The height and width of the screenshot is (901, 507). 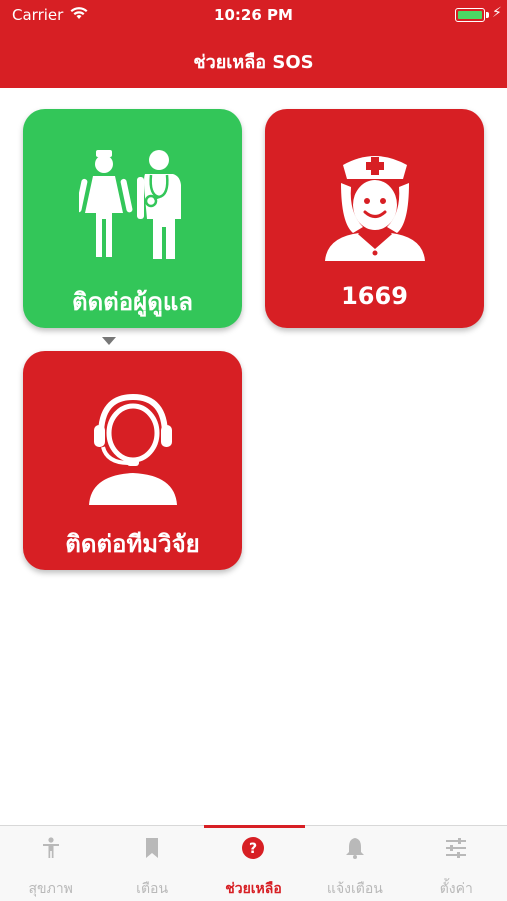 What do you see at coordinates (50, 889) in the screenshot?
I see `tab-label: สุขภาพ` at bounding box center [50, 889].